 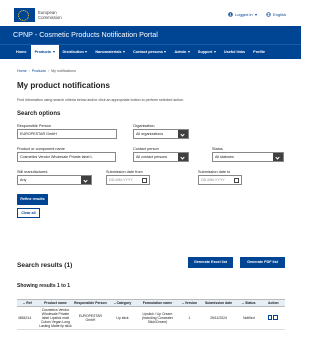 I want to click on nav-item-label: Profile, so click(x=259, y=52).